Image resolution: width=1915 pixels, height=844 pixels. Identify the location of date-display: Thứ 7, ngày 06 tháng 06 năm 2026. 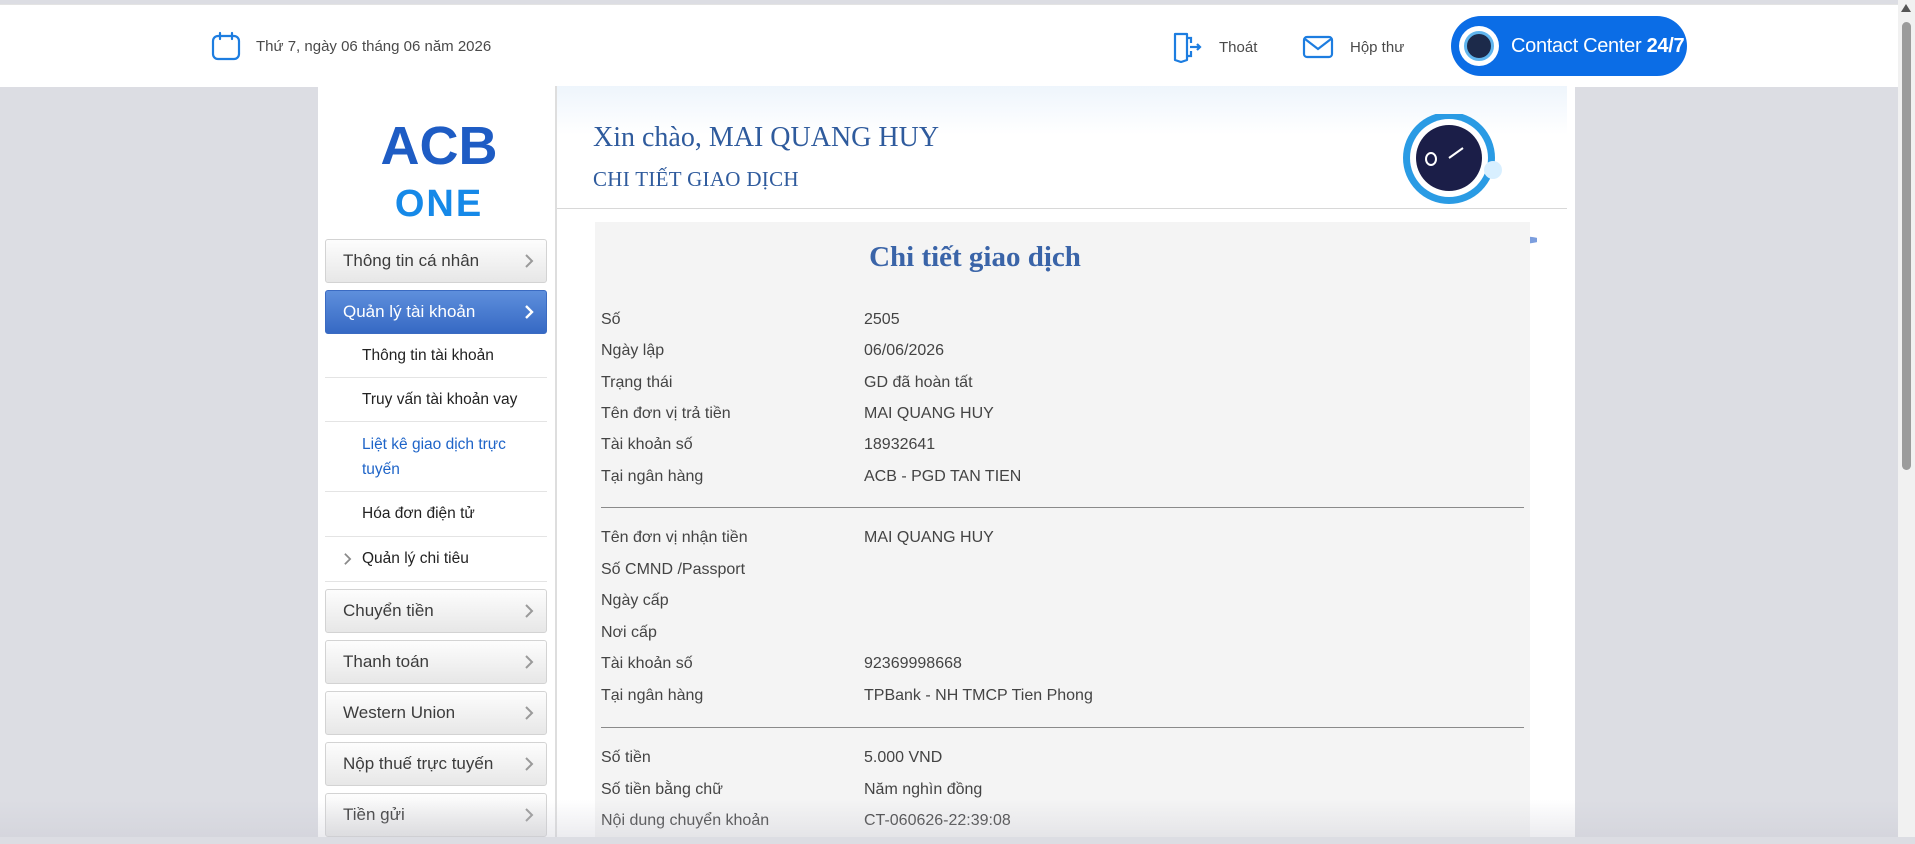
(350, 46).